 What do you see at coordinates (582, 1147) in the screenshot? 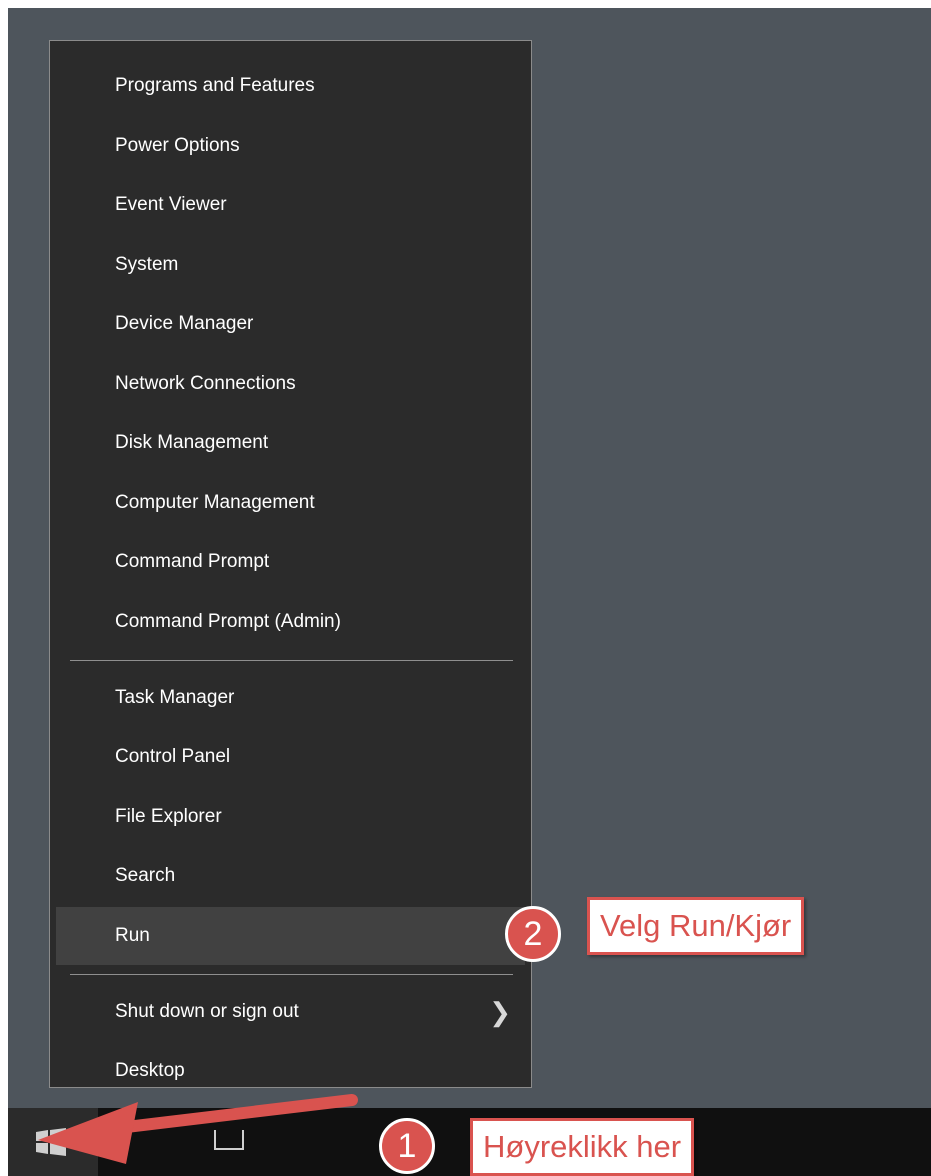
I see `callout-right-click-here: Høyreklikk her` at bounding box center [582, 1147].